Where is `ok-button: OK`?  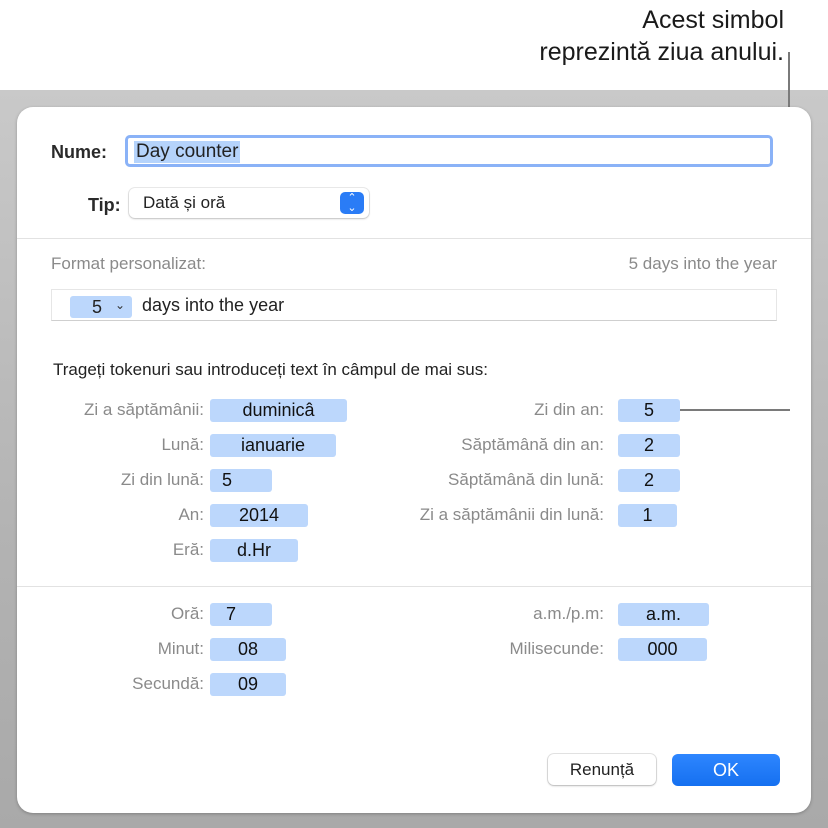
ok-button: OK is located at coordinates (726, 770).